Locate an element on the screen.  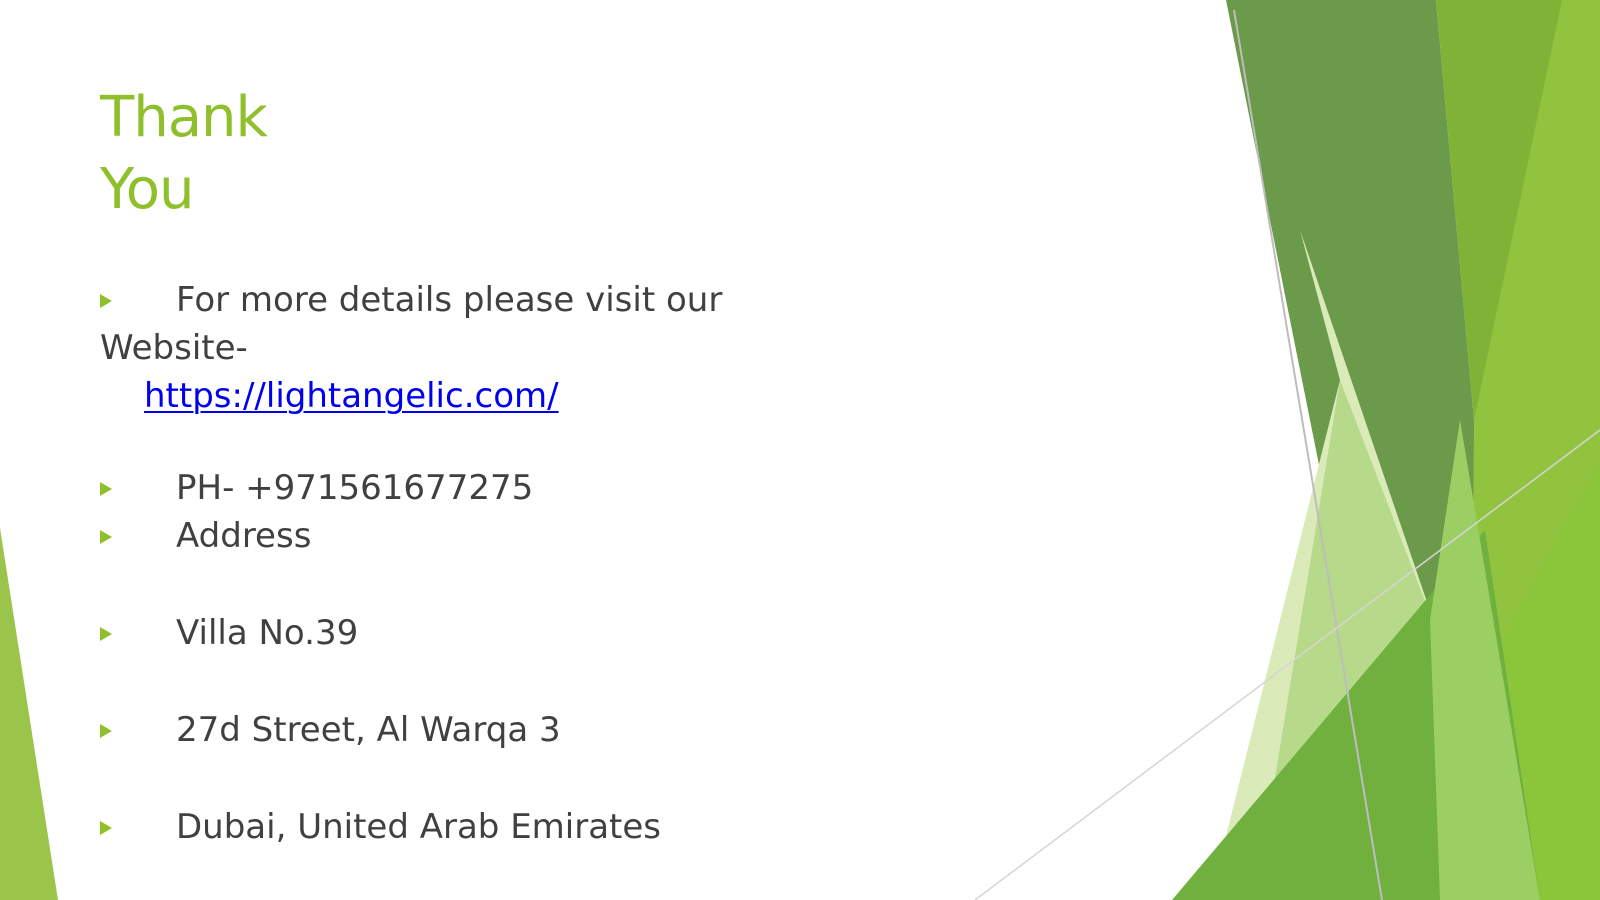
list-item-address-line-1: Villa No.39 is located at coordinates (480, 633).